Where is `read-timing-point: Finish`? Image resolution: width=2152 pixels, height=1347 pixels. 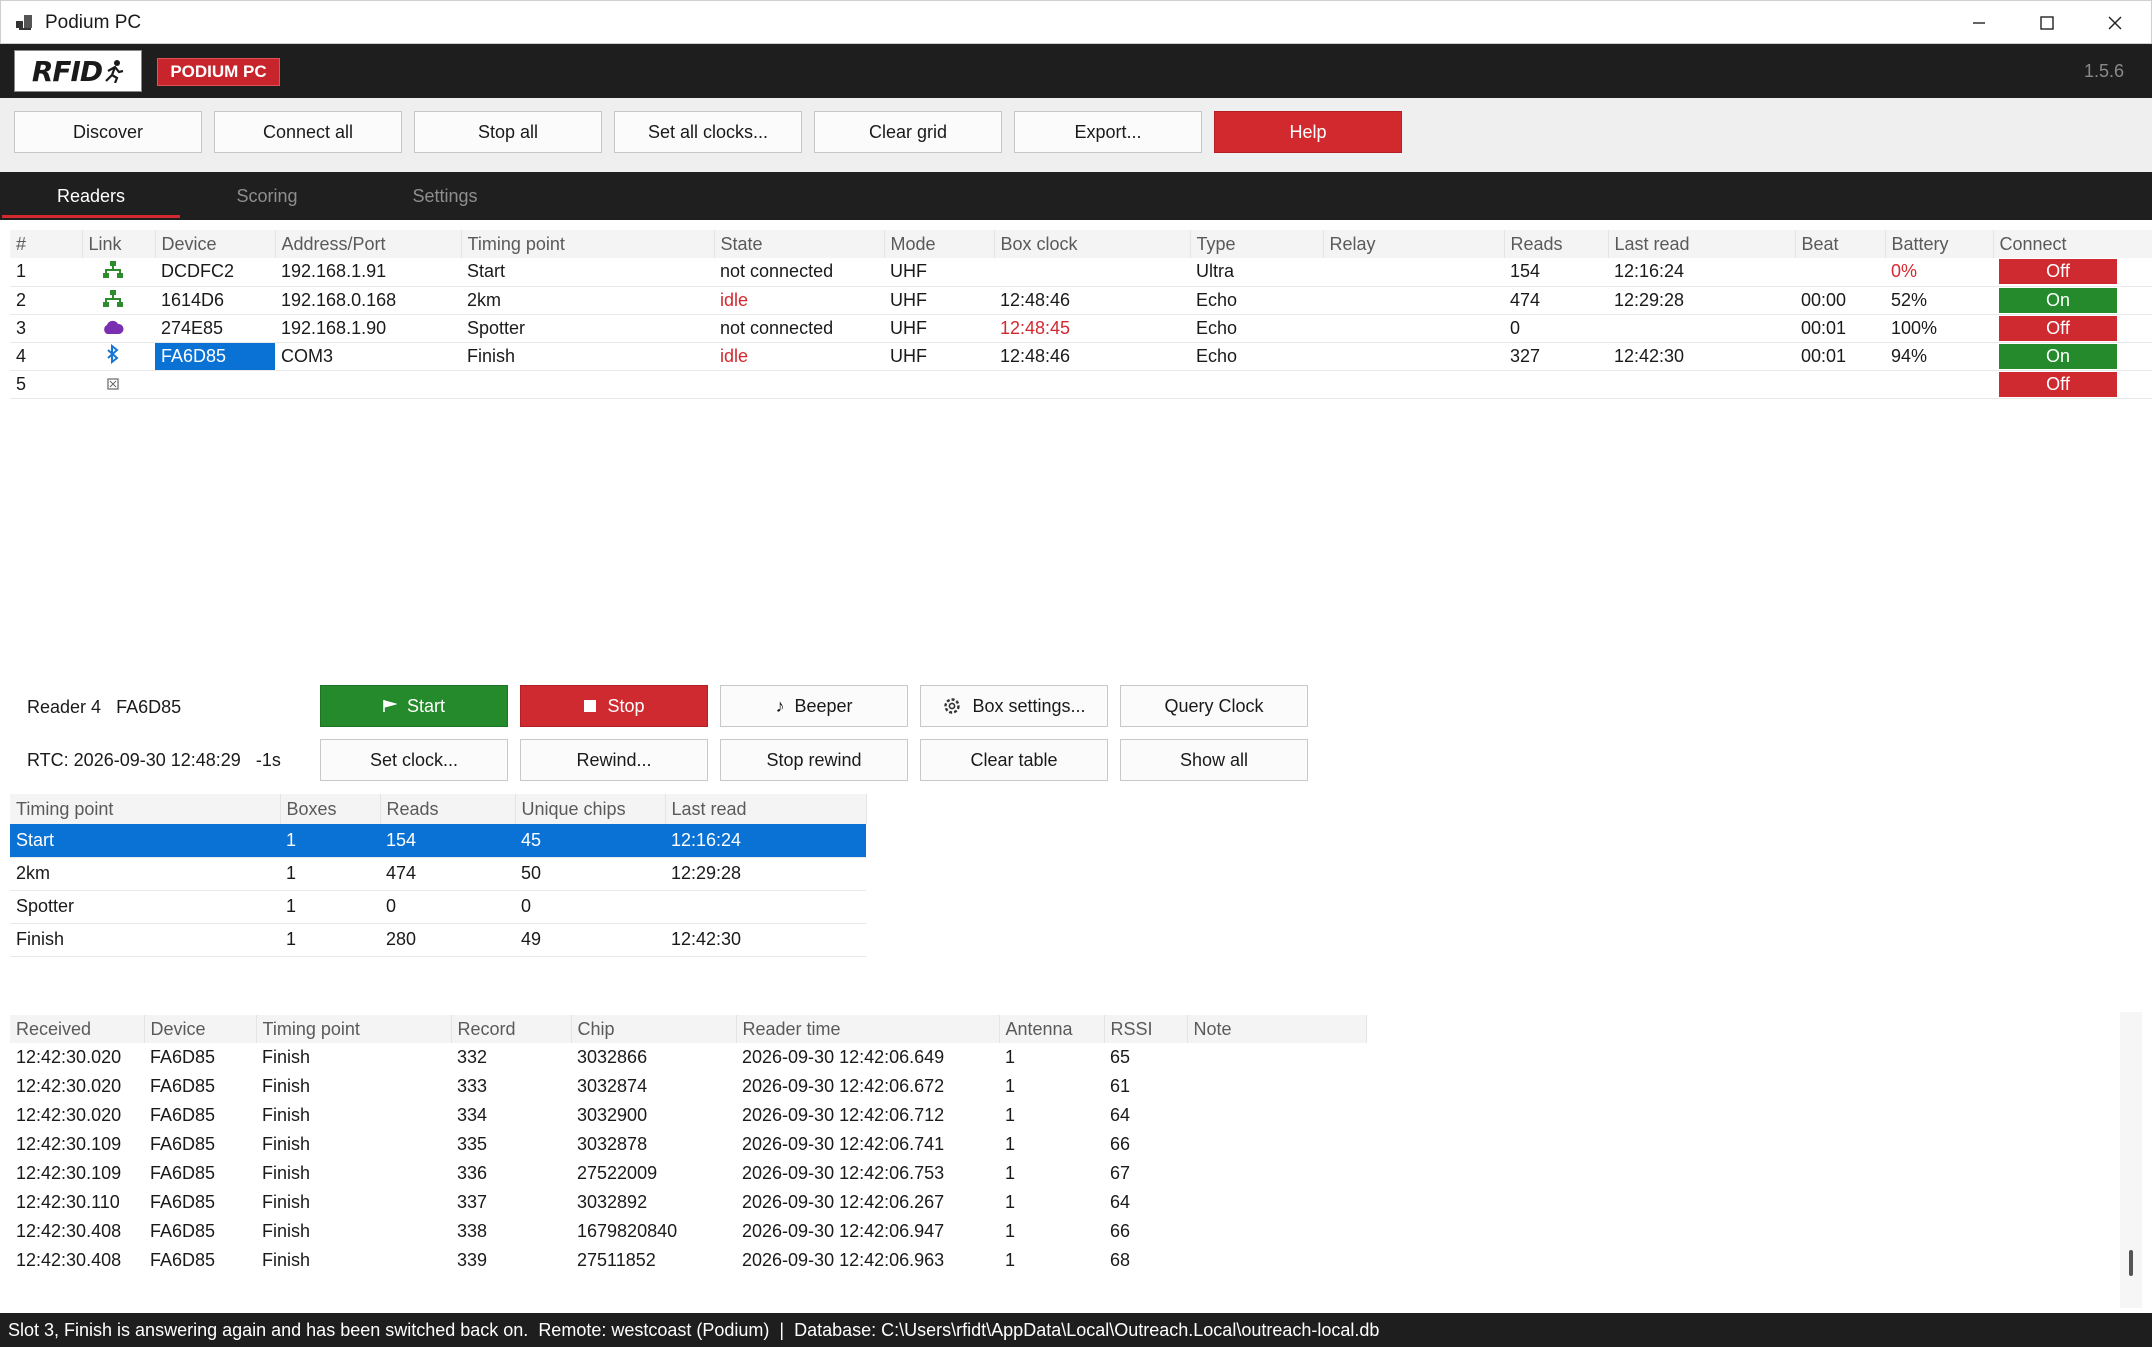 read-timing-point: Finish is located at coordinates (286, 1057).